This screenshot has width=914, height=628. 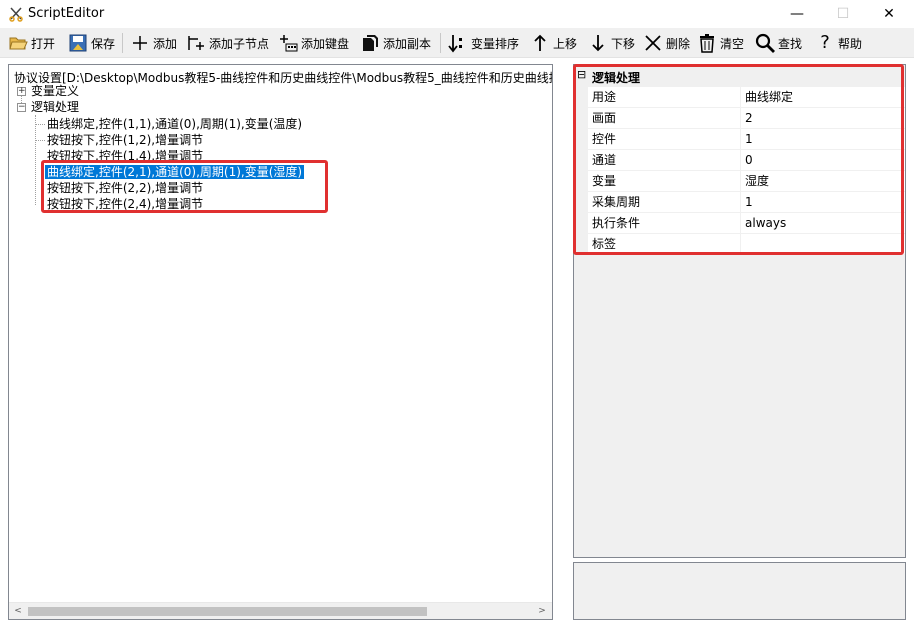 I want to click on open-label: 打开, so click(x=43, y=43).